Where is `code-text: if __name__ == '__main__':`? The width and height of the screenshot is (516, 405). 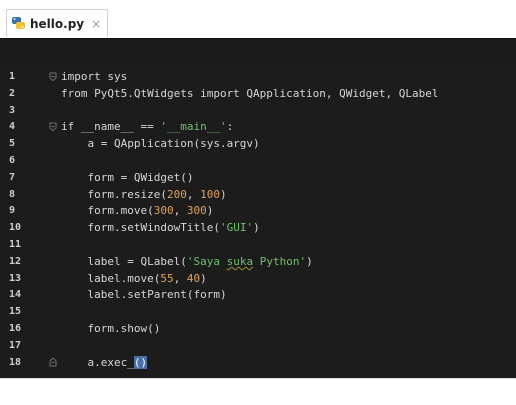 code-text: if __name__ == '__main__': is located at coordinates (147, 126).